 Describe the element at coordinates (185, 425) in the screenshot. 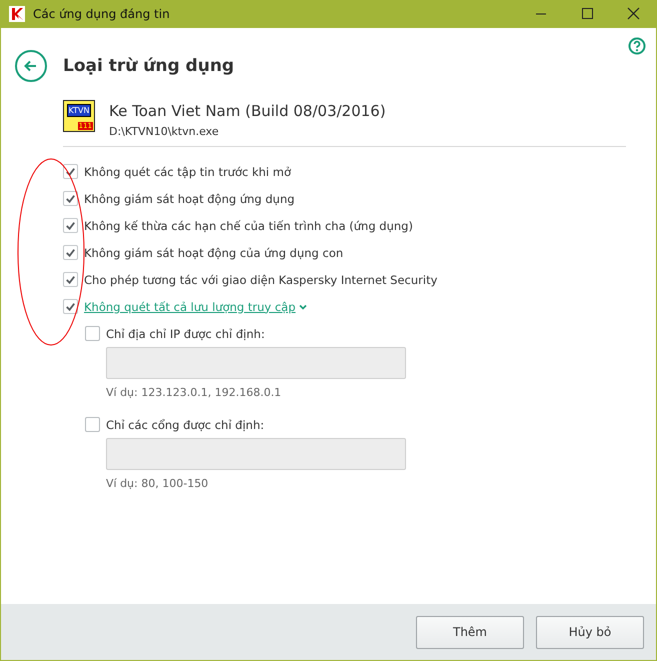

I see `option-label: Chỉ các cổng được chỉ định:` at that location.